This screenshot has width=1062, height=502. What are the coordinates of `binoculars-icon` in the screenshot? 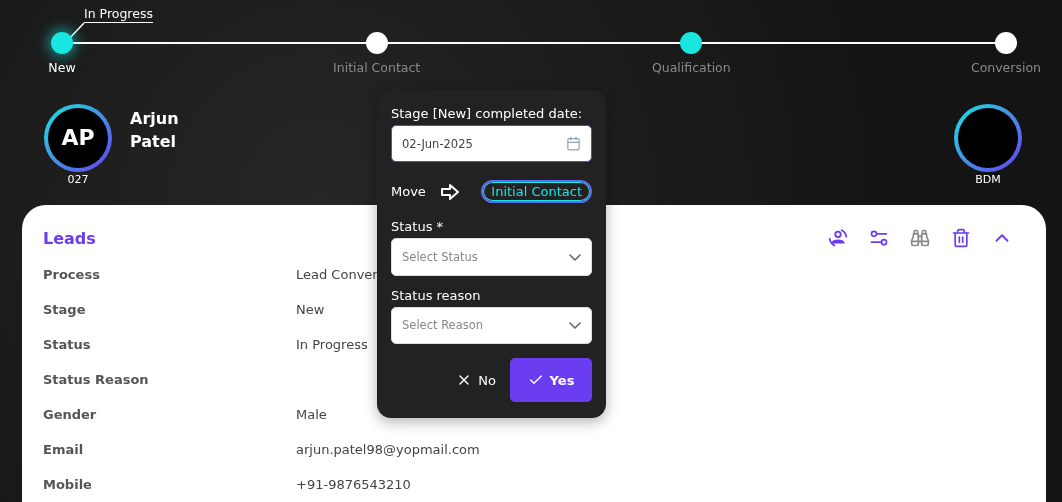 It's located at (920, 238).